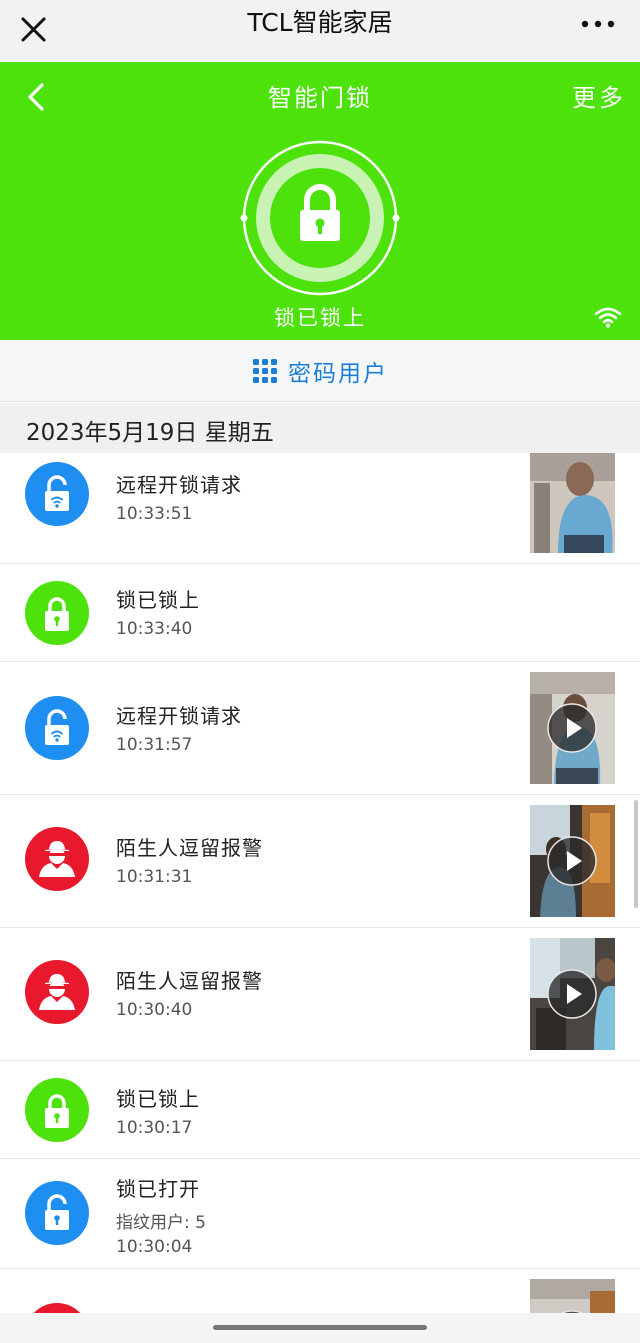 This screenshot has height=1343, width=640. I want to click on event-text: 锁已打开 指纹用户: 5 10:30:04, so click(161, 1215).